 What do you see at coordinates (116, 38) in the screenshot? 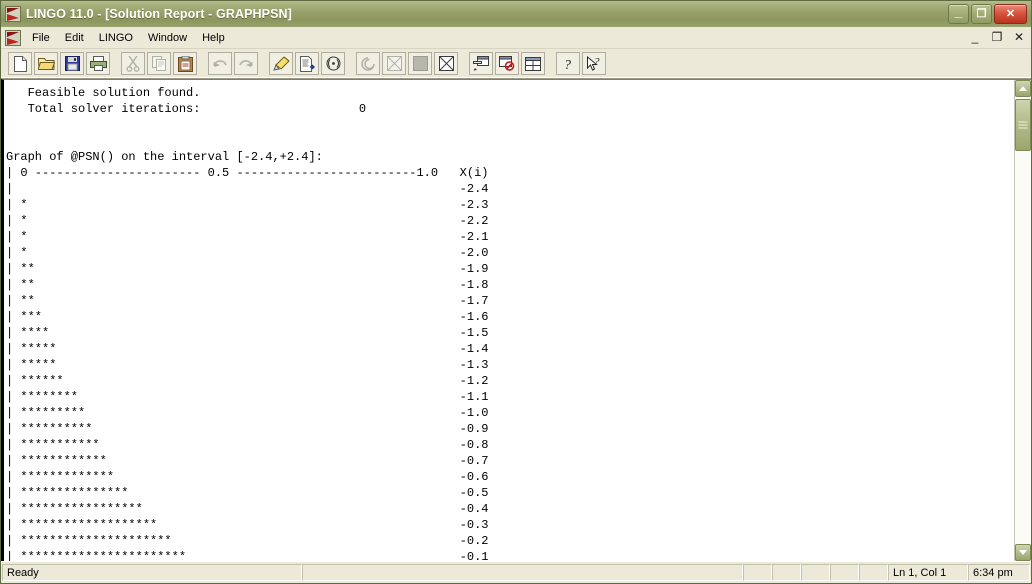
I see `menu-item-lingo: LINGO` at bounding box center [116, 38].